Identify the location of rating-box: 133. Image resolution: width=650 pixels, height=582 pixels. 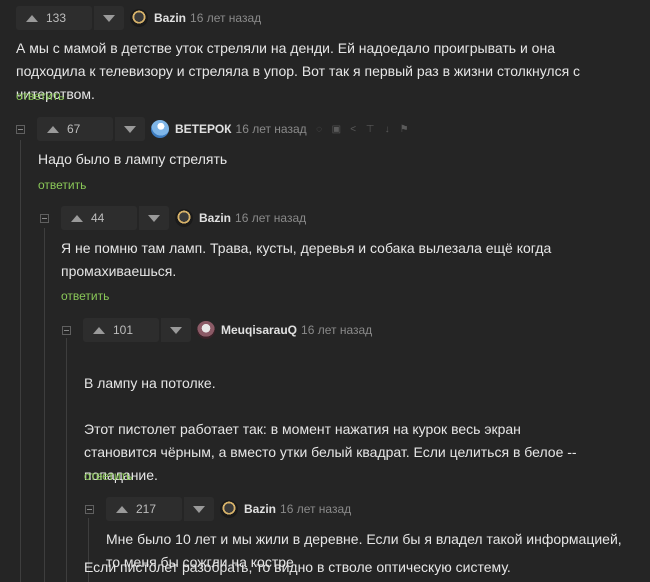
(54, 18).